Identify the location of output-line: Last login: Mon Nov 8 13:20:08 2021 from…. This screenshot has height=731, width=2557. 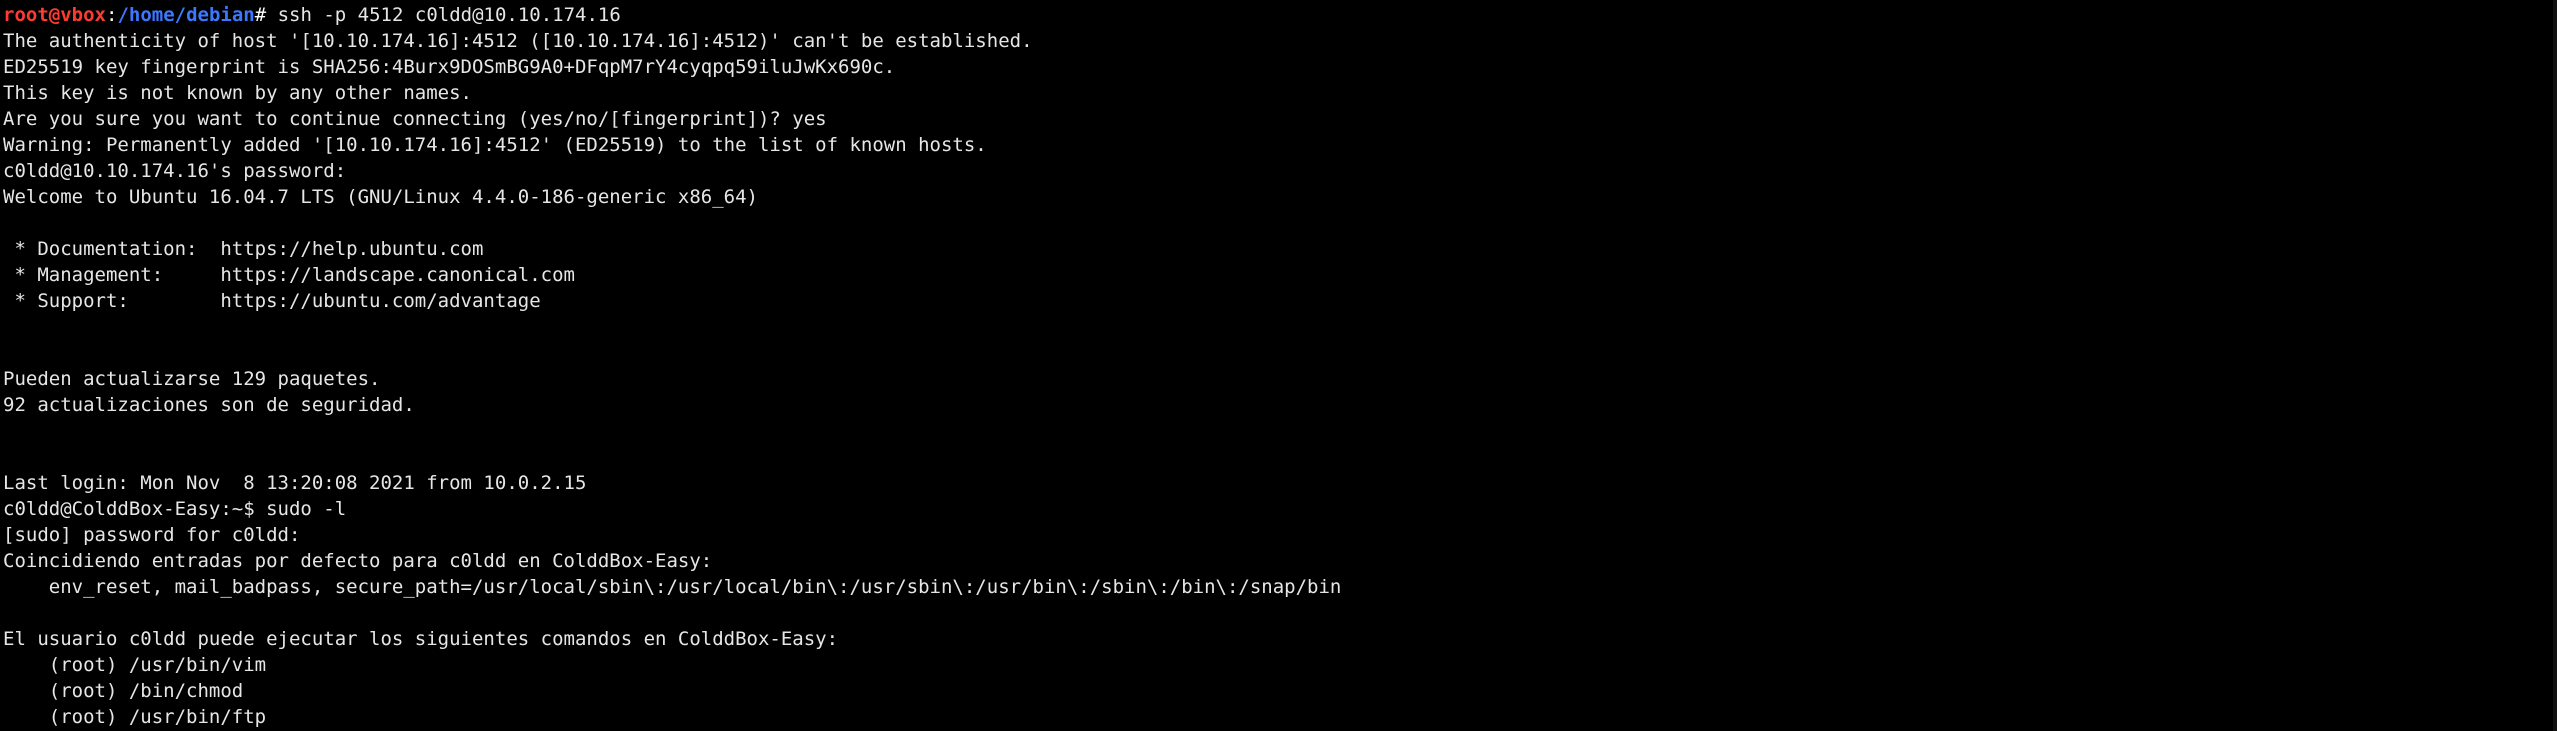
(295, 483).